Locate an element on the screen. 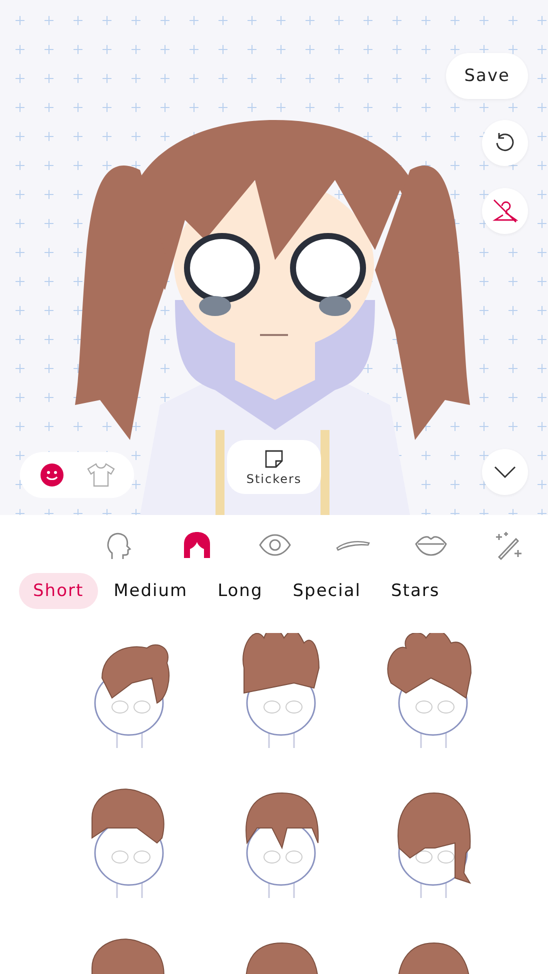  style-tab: Stars is located at coordinates (415, 591).